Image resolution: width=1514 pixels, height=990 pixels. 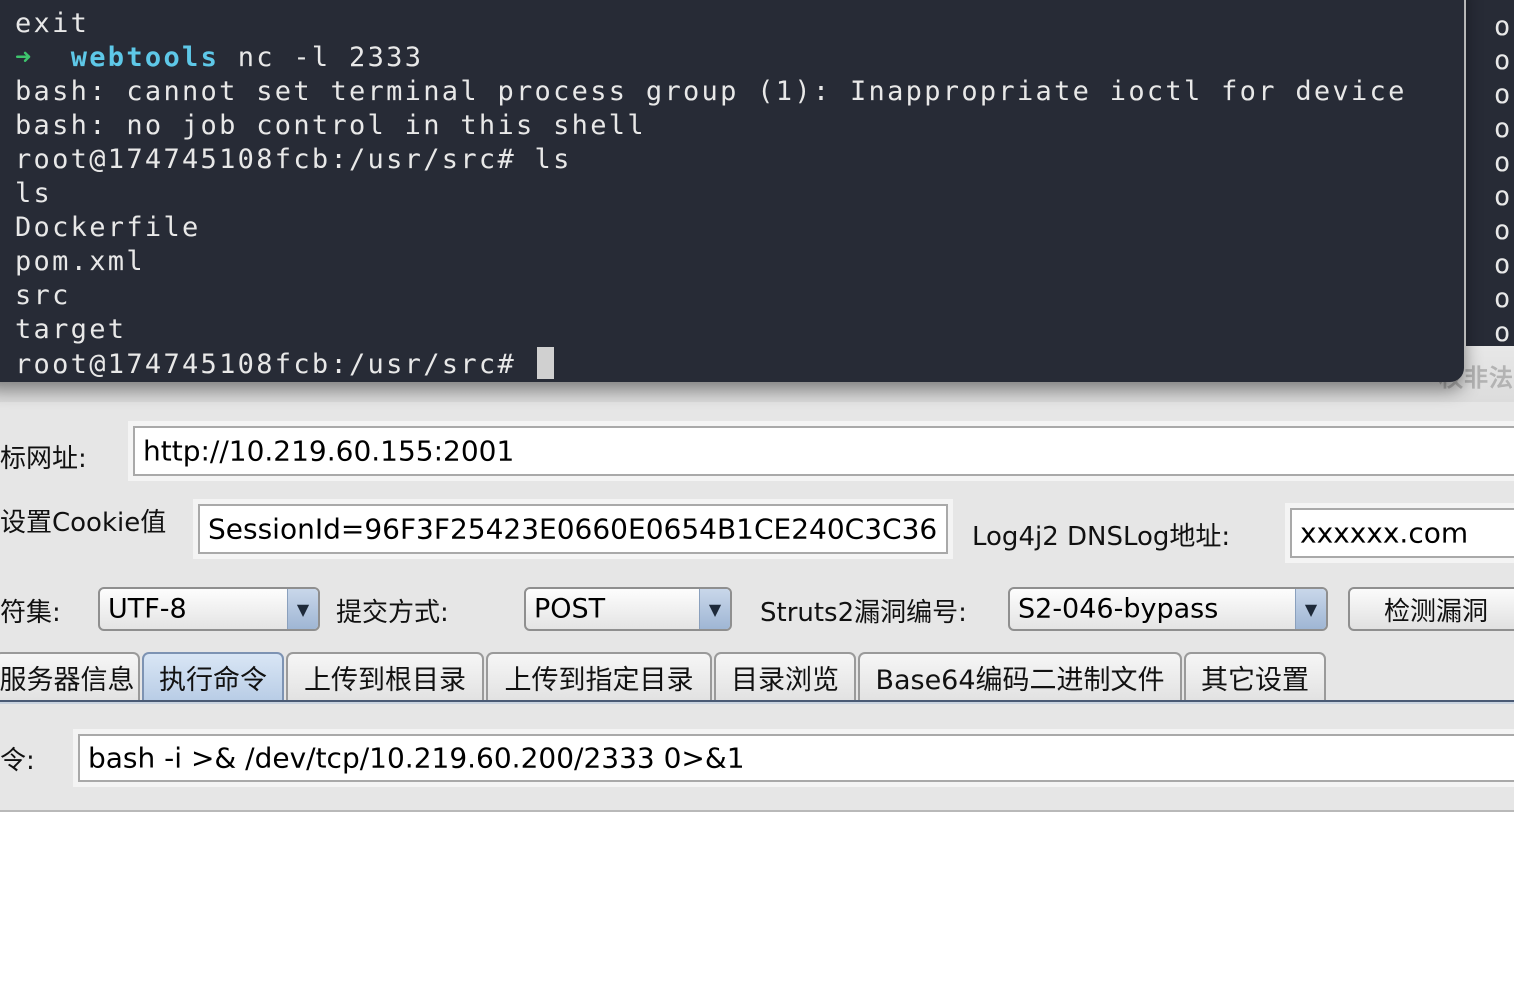 What do you see at coordinates (570, 609) in the screenshot?
I see `method-value: POST` at bounding box center [570, 609].